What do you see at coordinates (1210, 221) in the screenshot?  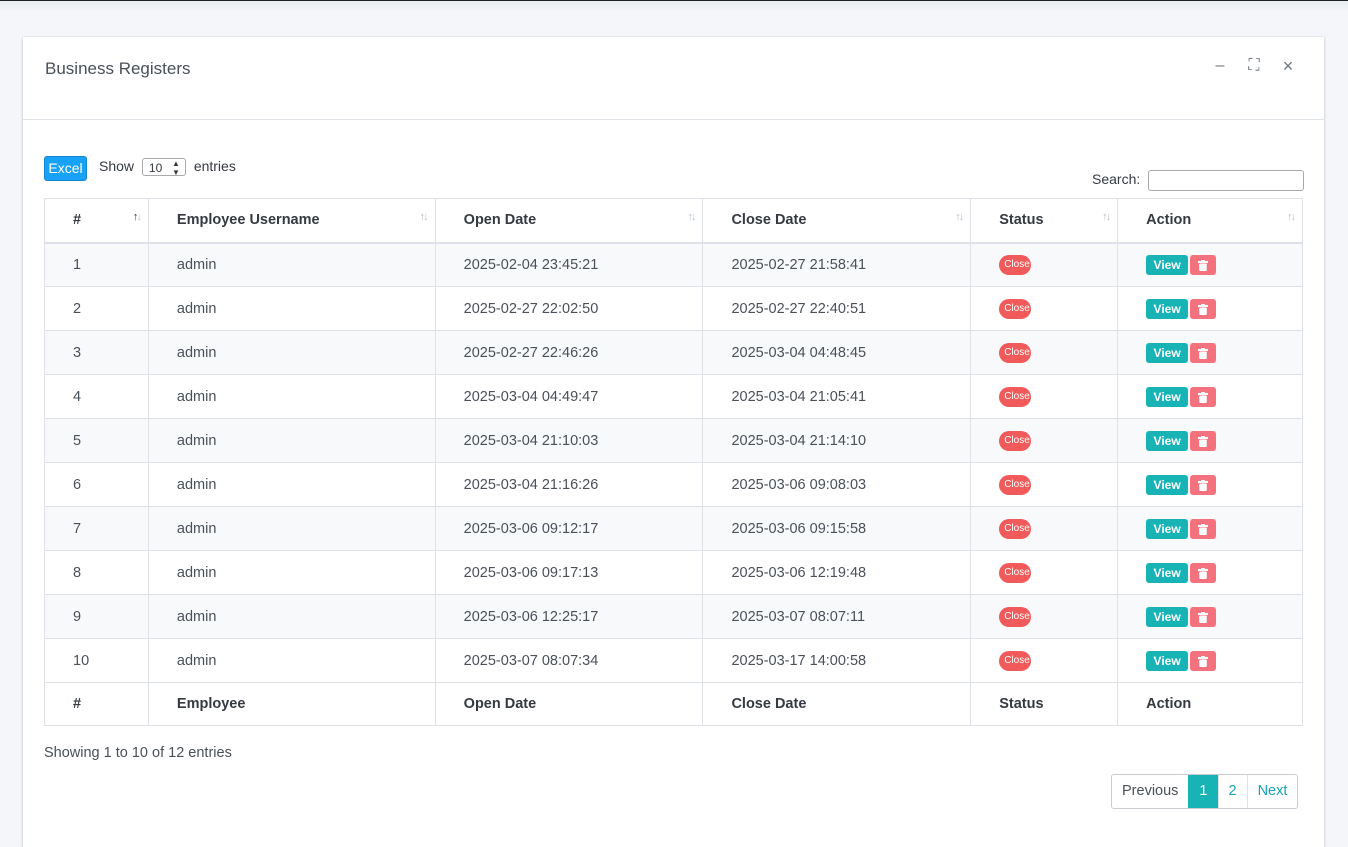 I see `column-header: Action ↑↓` at bounding box center [1210, 221].